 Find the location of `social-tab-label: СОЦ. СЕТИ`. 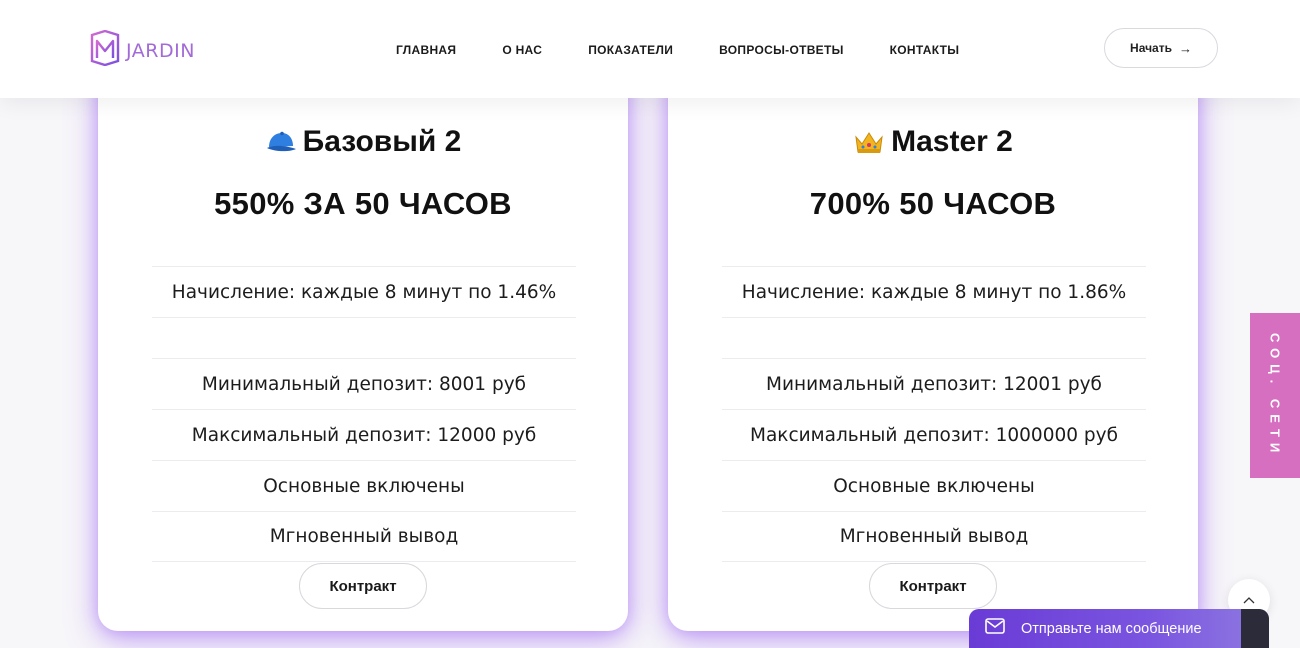

social-tab-label: СОЦ. СЕТИ is located at coordinates (1275, 395).